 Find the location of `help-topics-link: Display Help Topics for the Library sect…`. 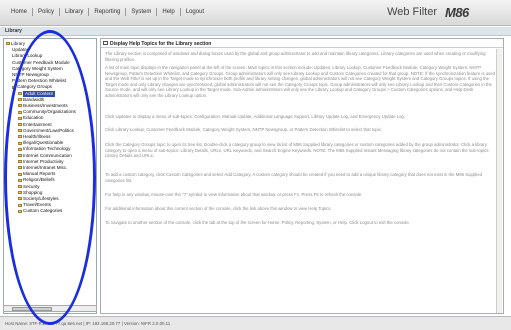

help-topics-link: Display Help Topics for the Library sect… is located at coordinates (160, 44).